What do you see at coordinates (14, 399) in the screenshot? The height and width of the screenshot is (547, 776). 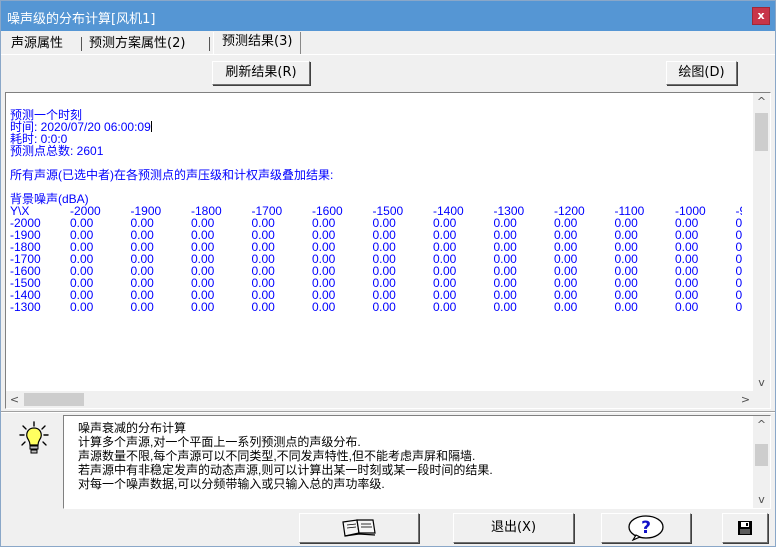 I see `scroll-left-icon: <` at bounding box center [14, 399].